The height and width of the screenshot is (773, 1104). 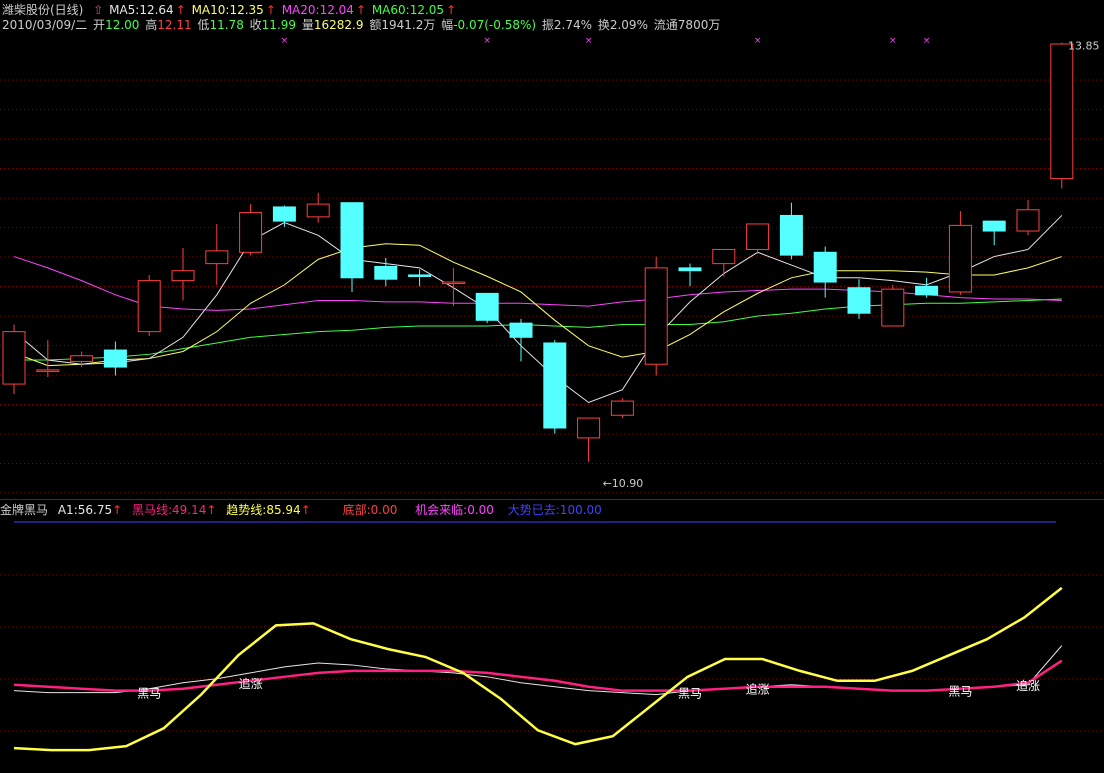 What do you see at coordinates (151, 25) in the screenshot?
I see `high-key: 高` at bounding box center [151, 25].